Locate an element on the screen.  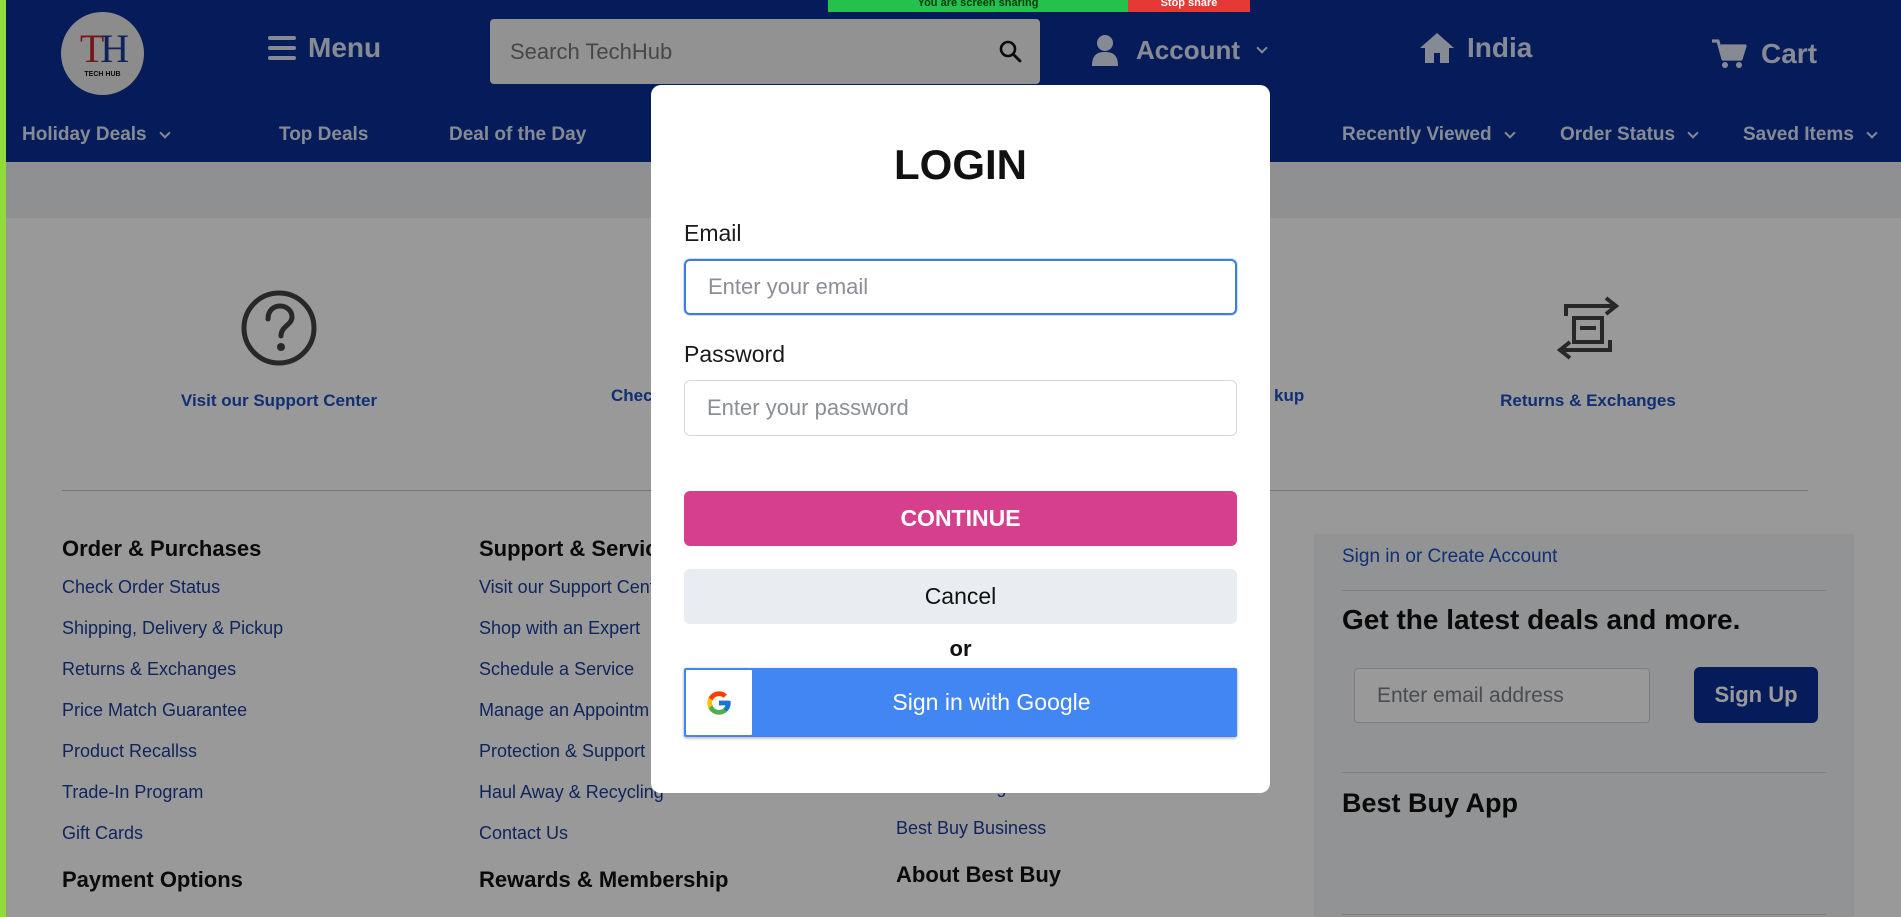
cancel-button: Cancel is located at coordinates (960, 596).